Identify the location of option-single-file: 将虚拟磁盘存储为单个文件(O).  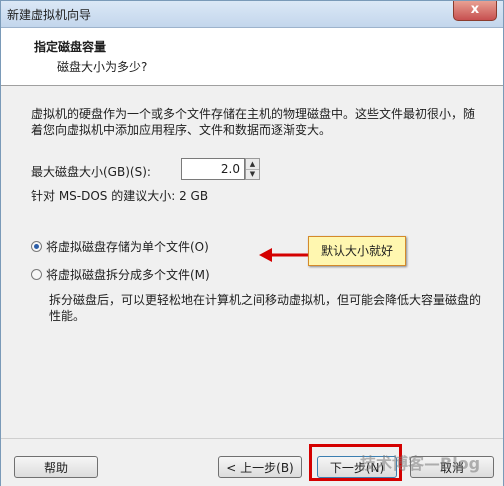
(120, 246).